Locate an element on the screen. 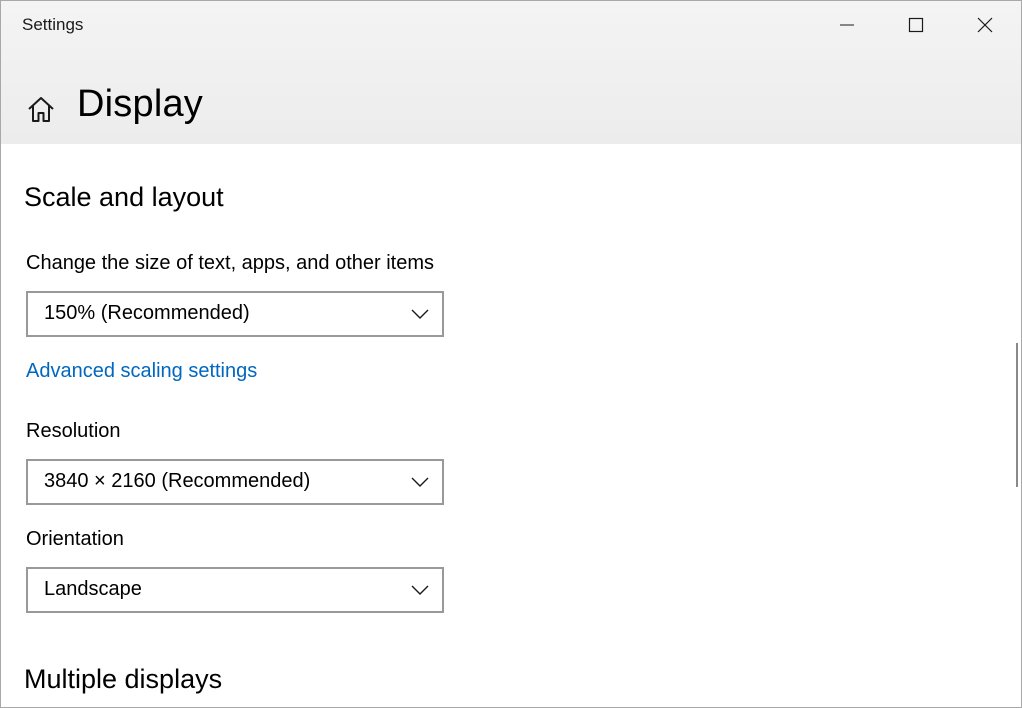 This screenshot has width=1022, height=708. scale-dropdown-value: 150% (Recommended) is located at coordinates (147, 313).